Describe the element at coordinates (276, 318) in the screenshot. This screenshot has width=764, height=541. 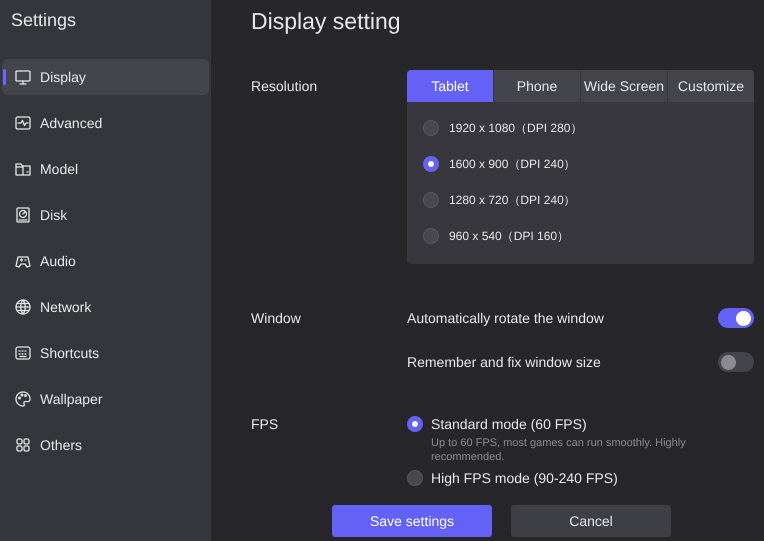
I see `section-label: Window` at that location.